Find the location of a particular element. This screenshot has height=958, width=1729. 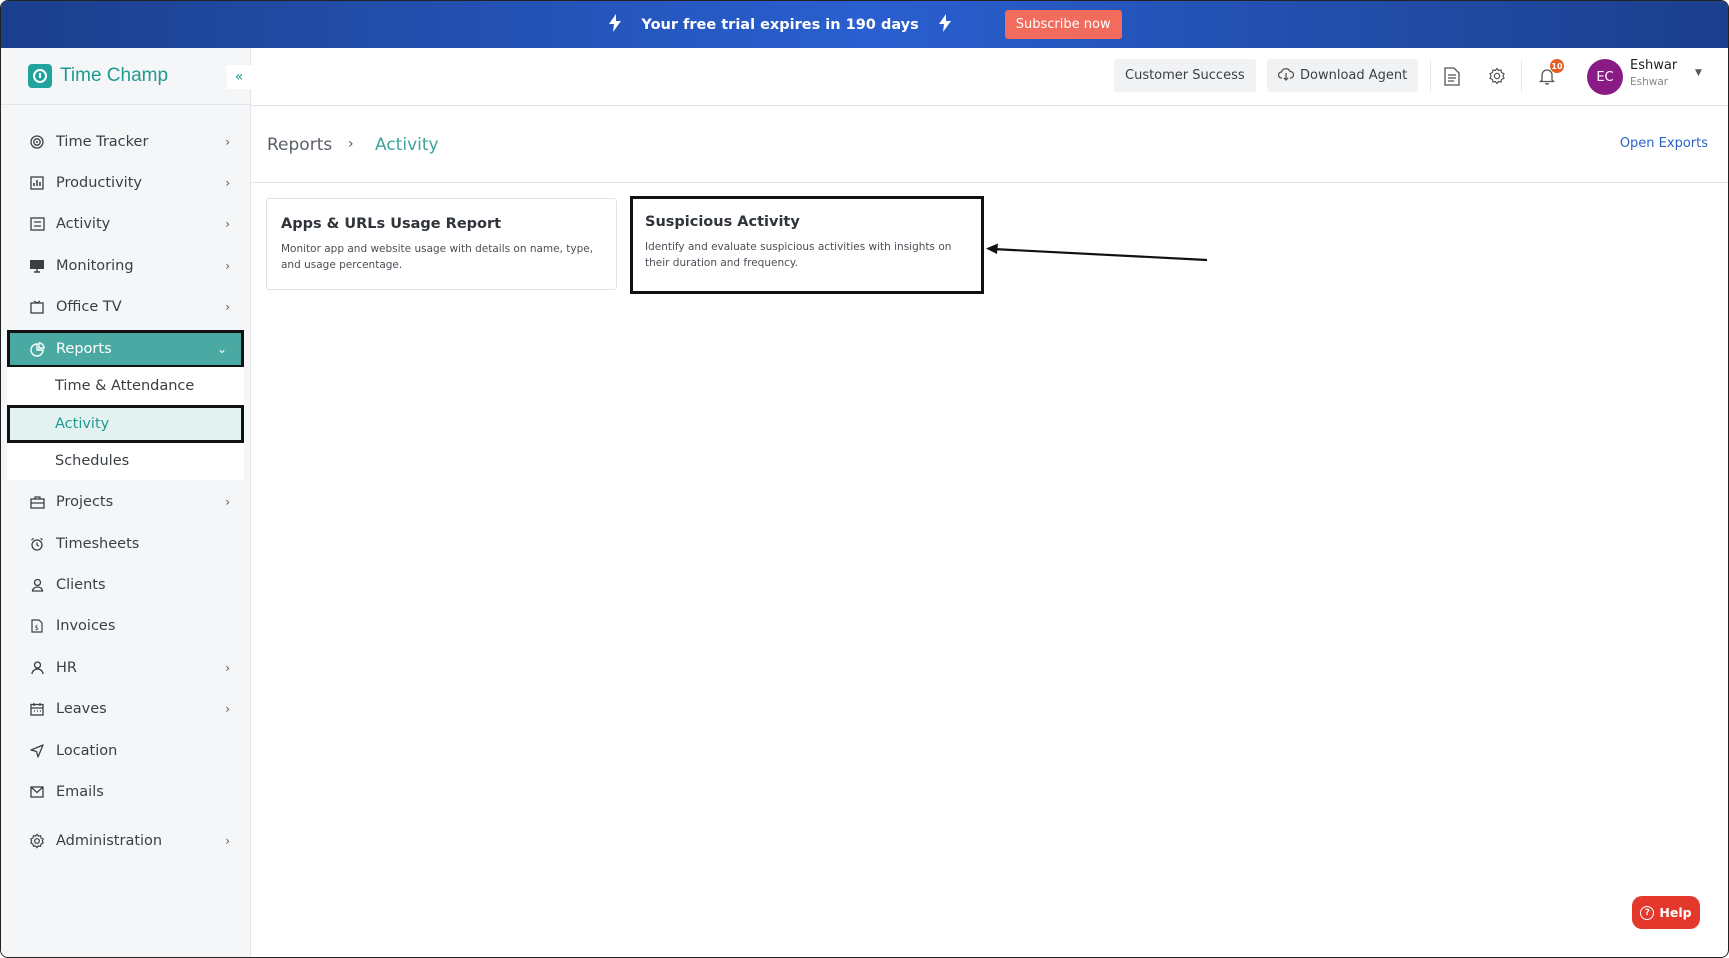

sidebar-item-invoices: $ Invoices is located at coordinates (125, 626).